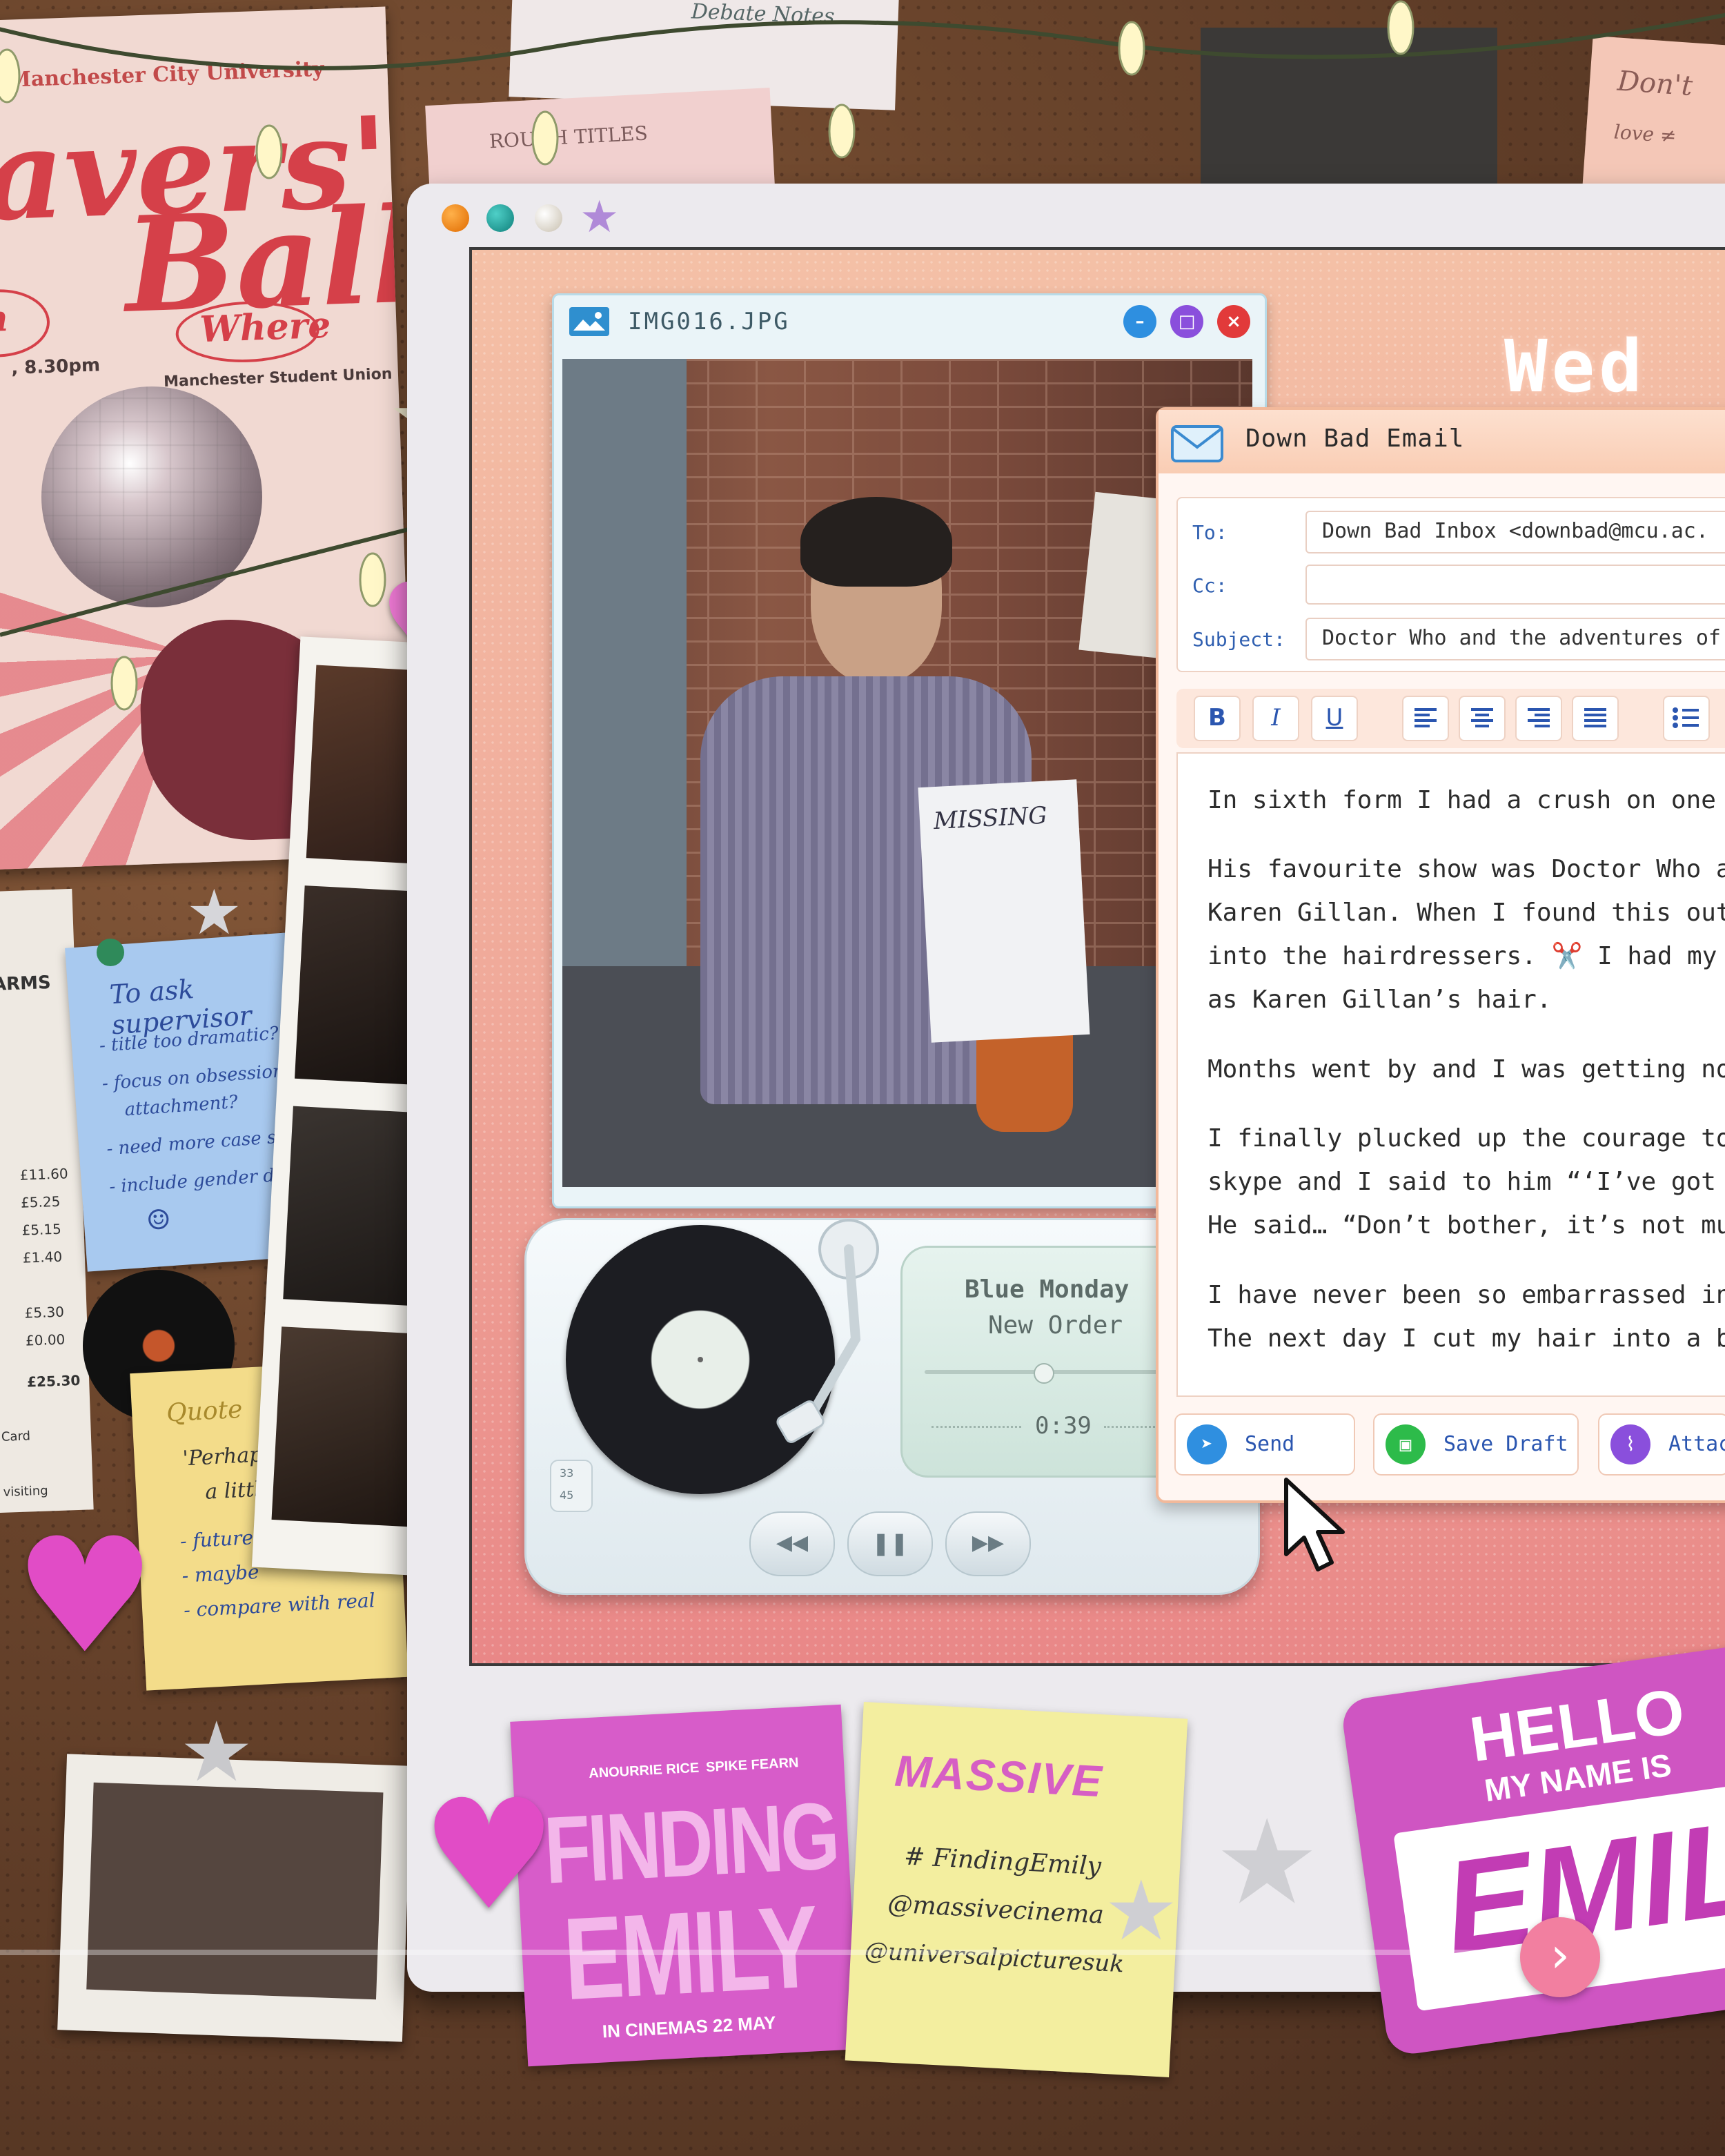 The width and height of the screenshot is (1725, 2156). What do you see at coordinates (1466, 1182) in the screenshot?
I see `email-body-line: skype and I said to him “‘I’ve got so` at bounding box center [1466, 1182].